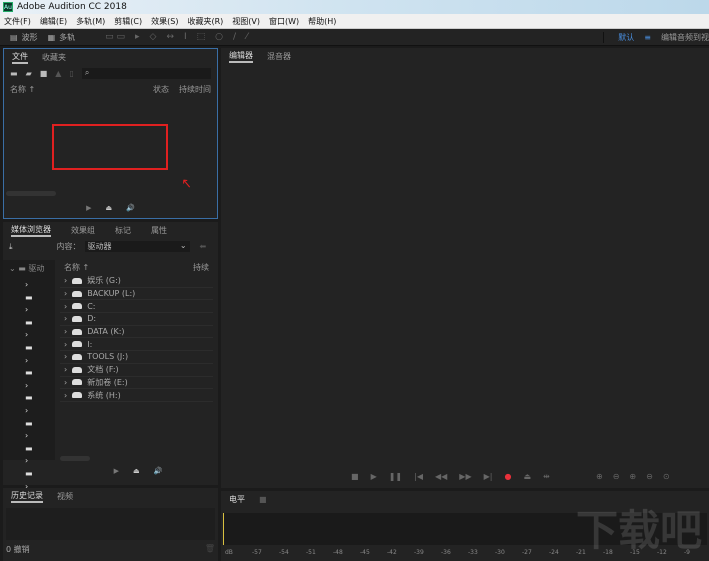 The height and width of the screenshot is (561, 709). What do you see at coordinates (355, 476) in the screenshot?
I see `stop-icon: ■` at bounding box center [355, 476].